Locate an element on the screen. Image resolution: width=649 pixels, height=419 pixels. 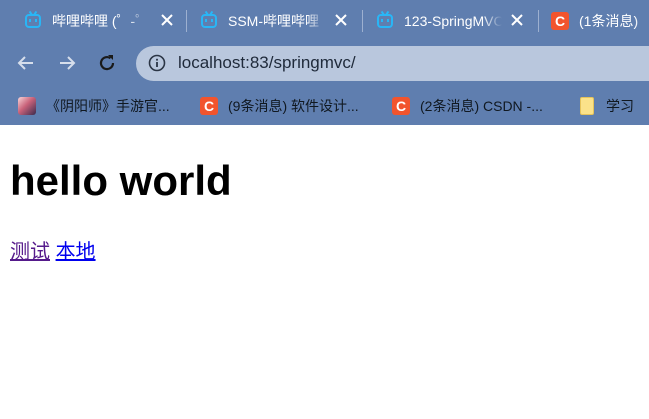
tab-title: SSM-哔哩哔哩 is located at coordinates (273, 20).